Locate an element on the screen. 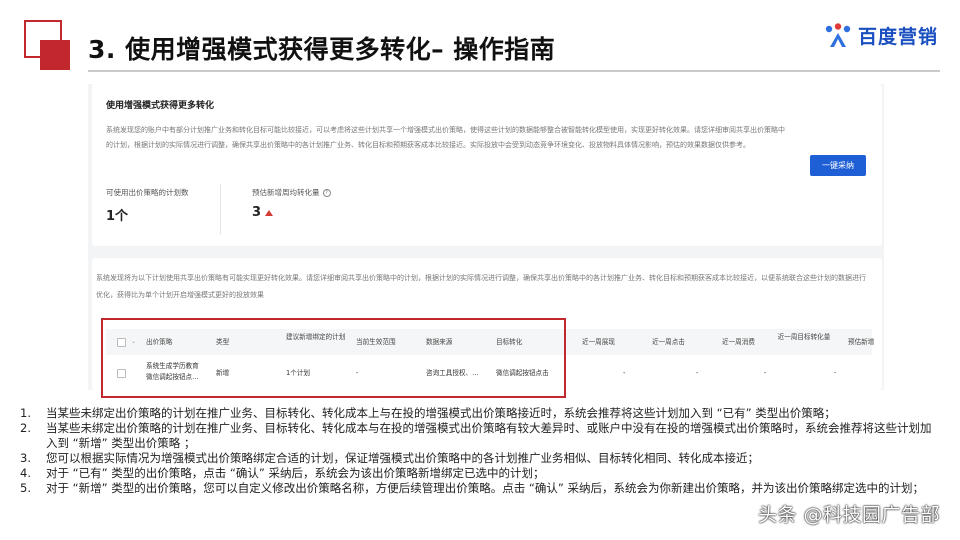 The height and width of the screenshot is (540, 960). metric-plan-count-label: 可使用出价策略的计划数 is located at coordinates (147, 192).